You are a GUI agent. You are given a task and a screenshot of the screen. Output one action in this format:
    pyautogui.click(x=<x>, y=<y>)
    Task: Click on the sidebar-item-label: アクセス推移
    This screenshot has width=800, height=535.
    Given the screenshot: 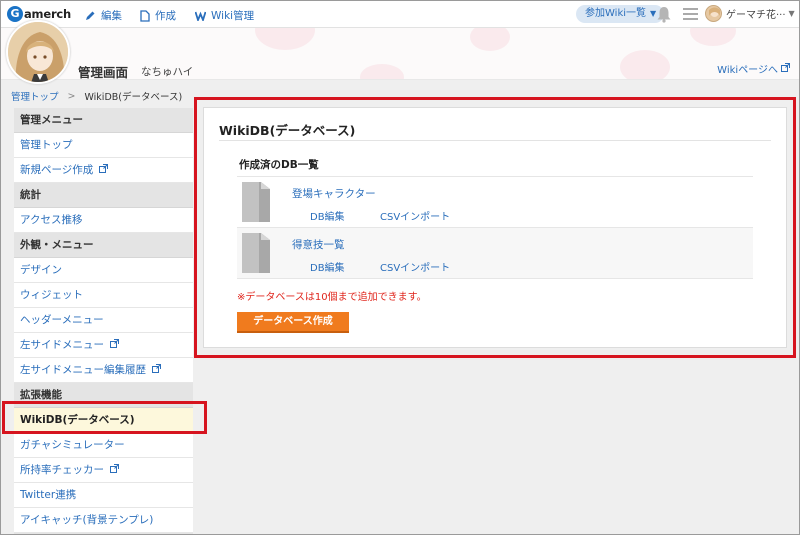 What is the action you would take?
    pyautogui.click(x=51, y=220)
    